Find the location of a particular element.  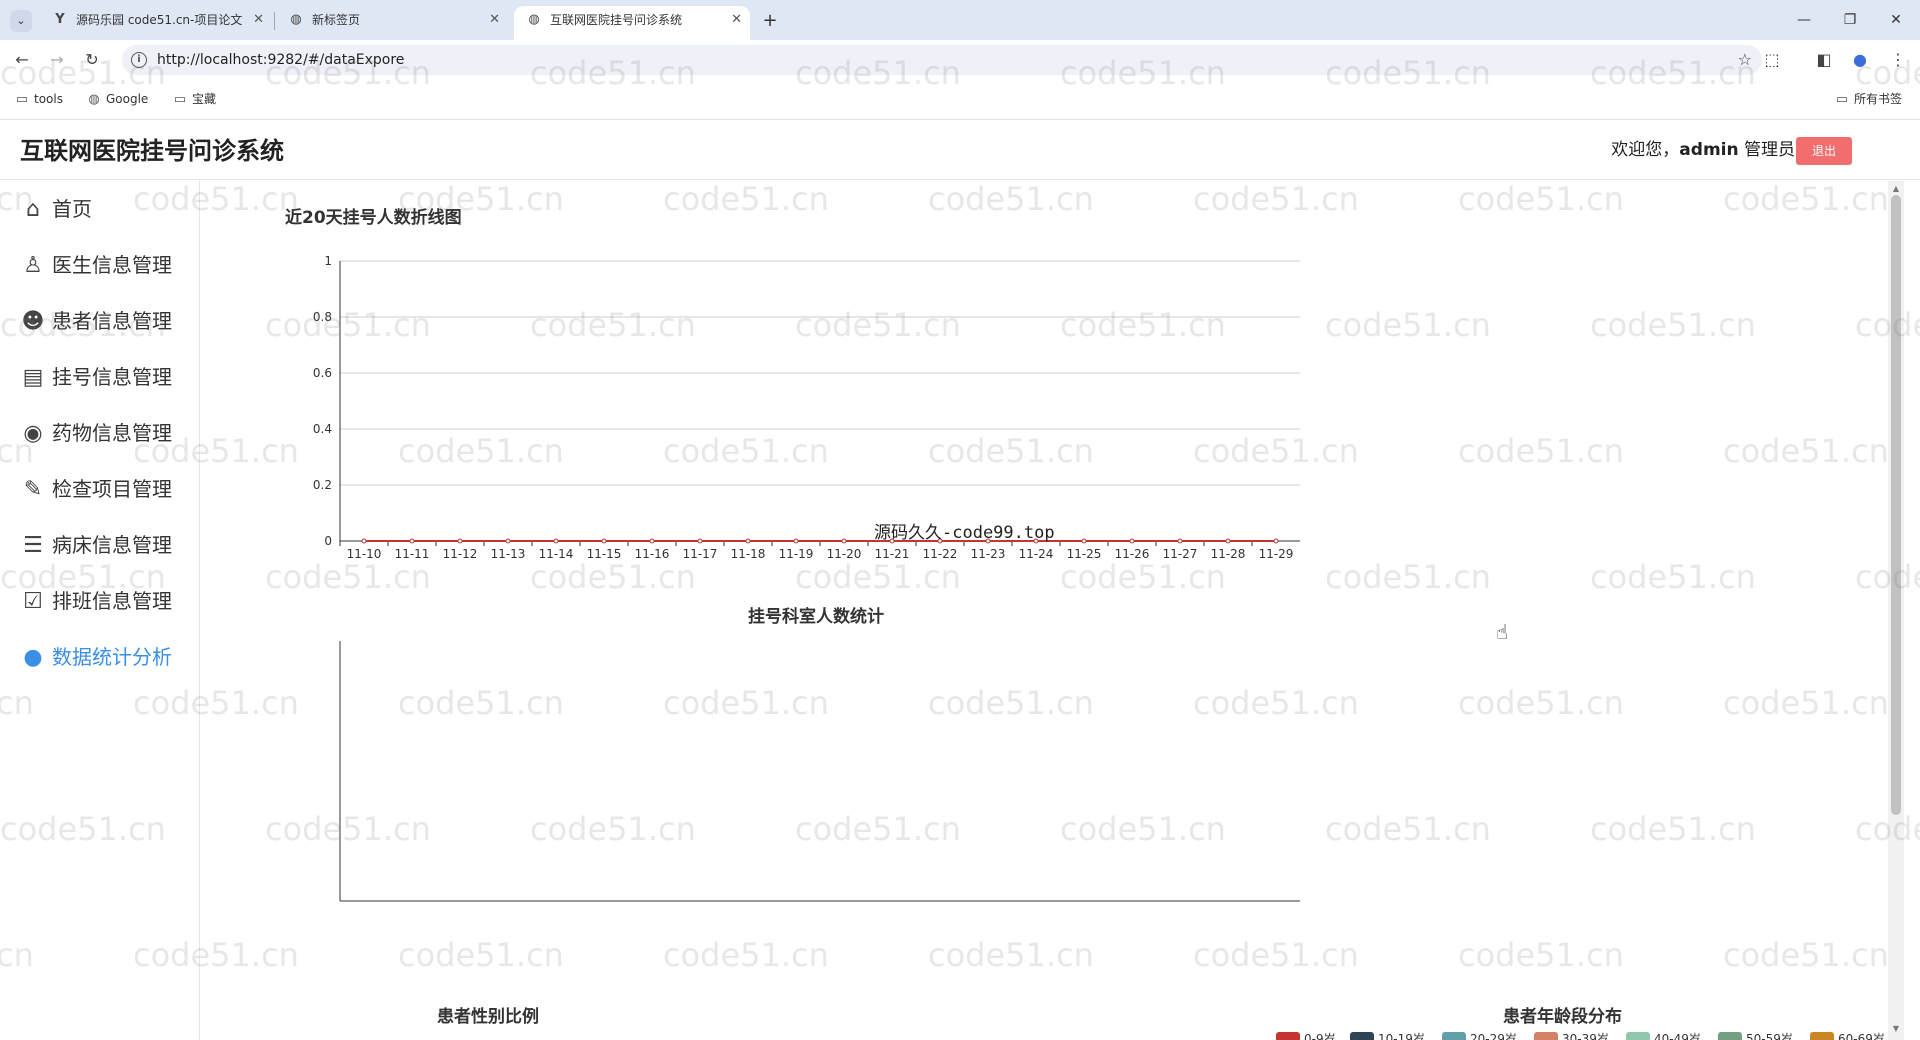

y-tick-label: 0.4 is located at coordinates (322, 429).